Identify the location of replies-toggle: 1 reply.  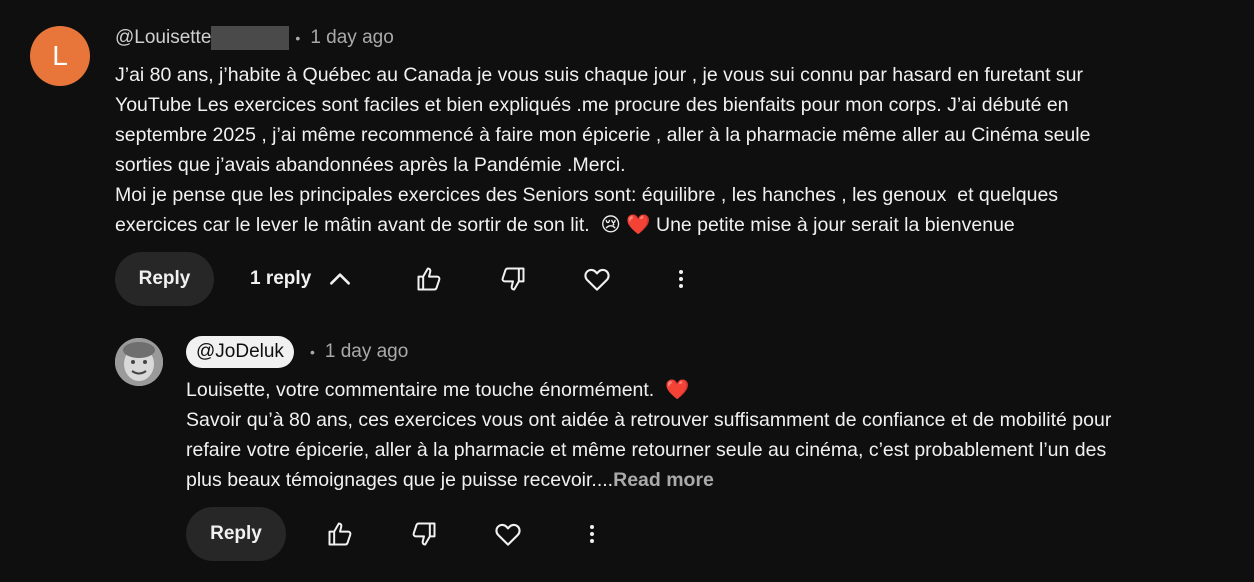
(301, 279).